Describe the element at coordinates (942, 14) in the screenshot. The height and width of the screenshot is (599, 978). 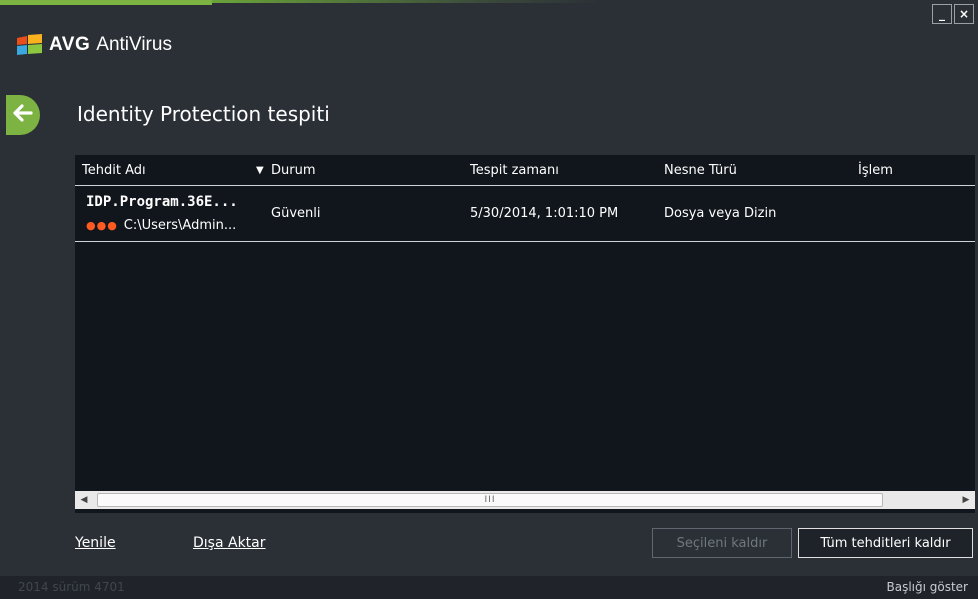
I see `minimize-button: _` at that location.